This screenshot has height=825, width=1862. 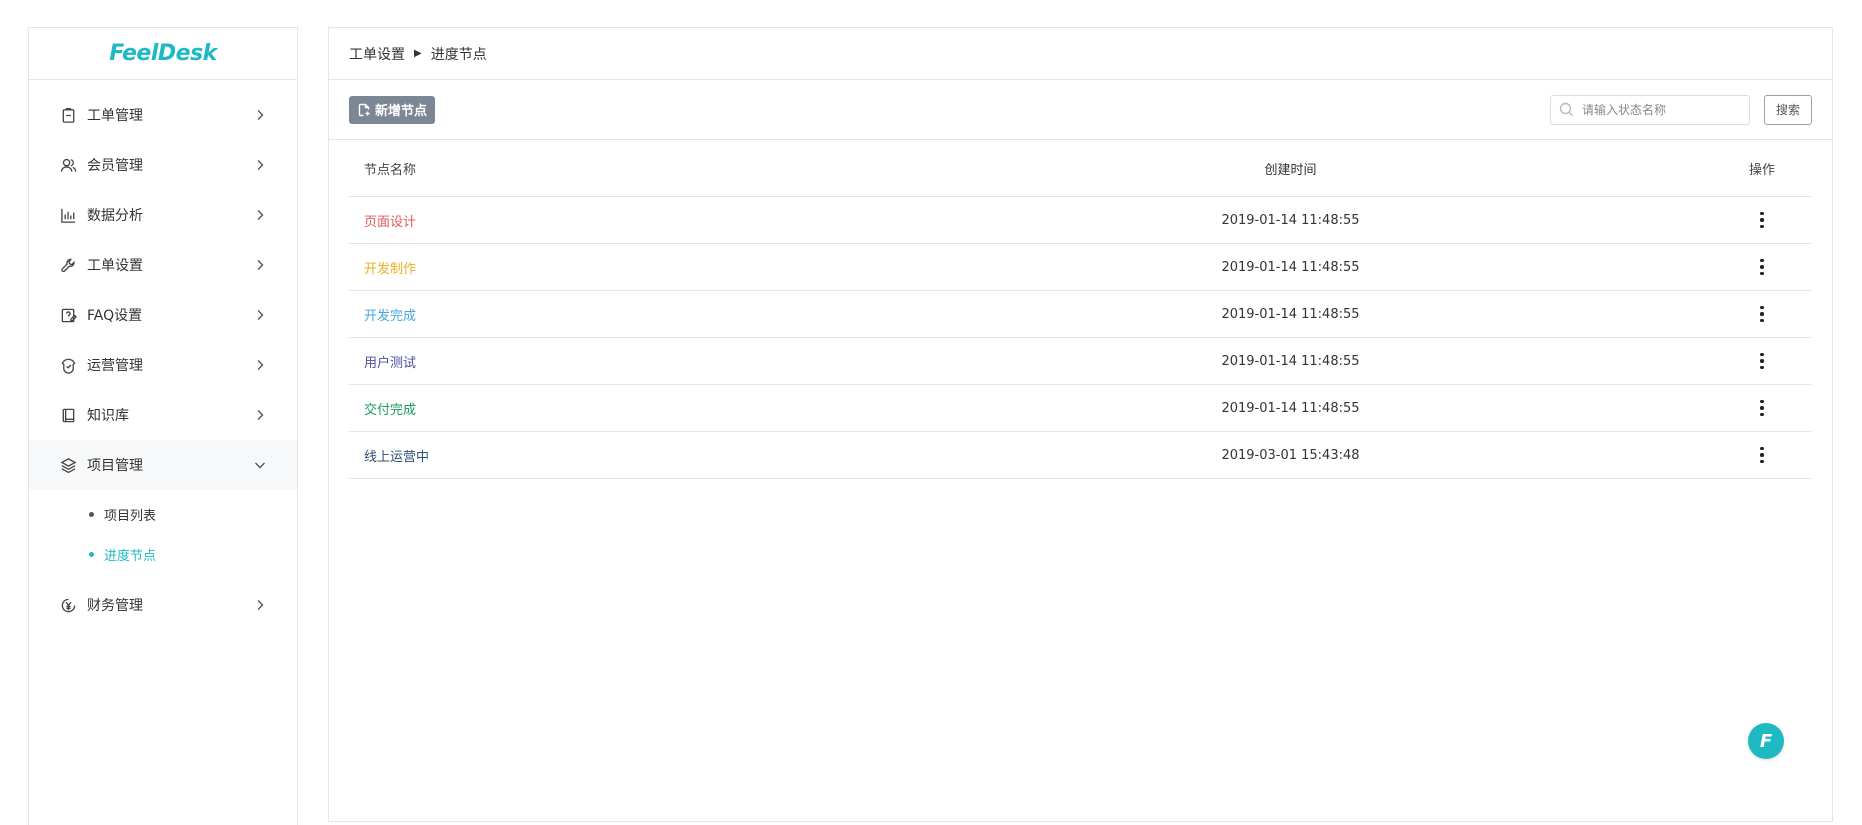 I want to click on wrench-icon, so click(x=68, y=265).